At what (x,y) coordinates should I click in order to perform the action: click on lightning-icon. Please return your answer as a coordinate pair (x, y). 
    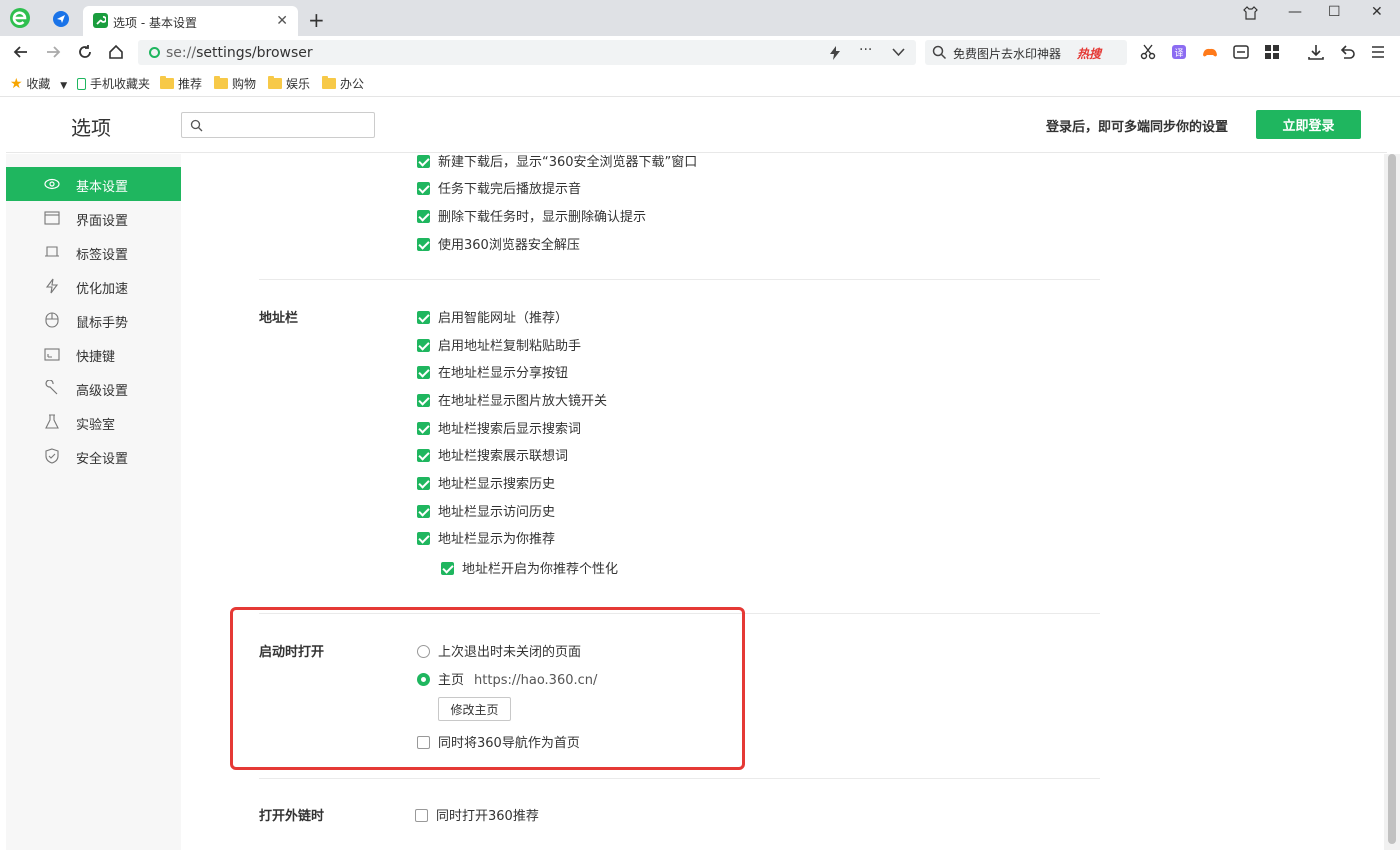
    Looking at the image, I should click on (835, 53).